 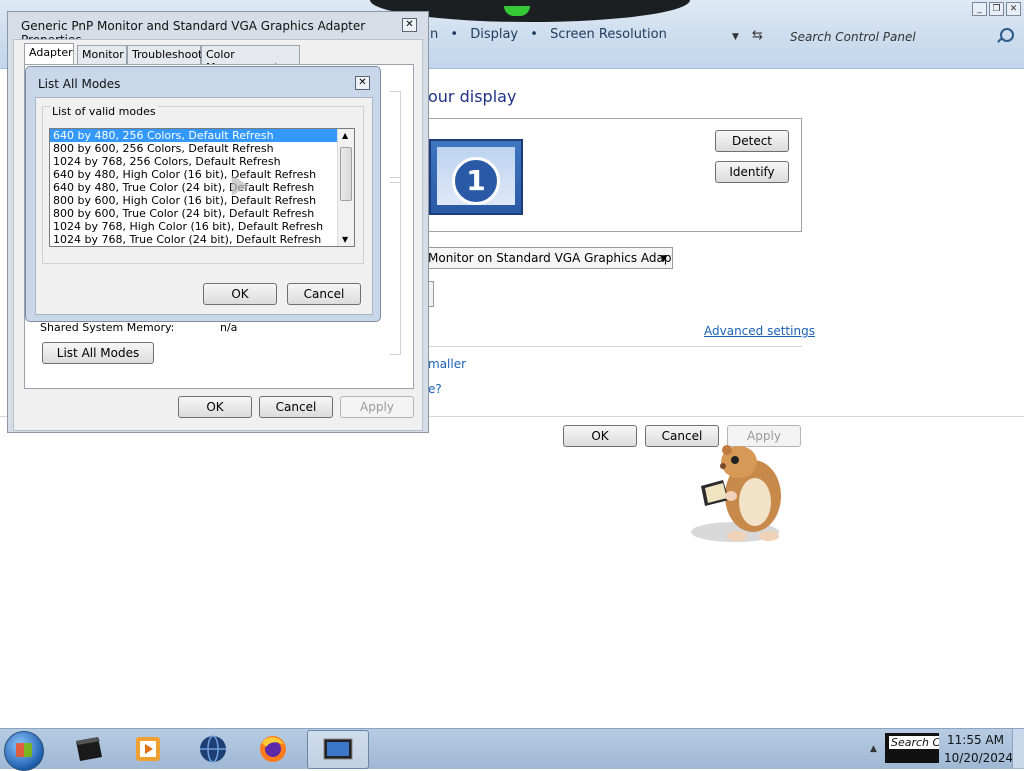 I want to click on group-label: List of valid modes, so click(x=104, y=111).